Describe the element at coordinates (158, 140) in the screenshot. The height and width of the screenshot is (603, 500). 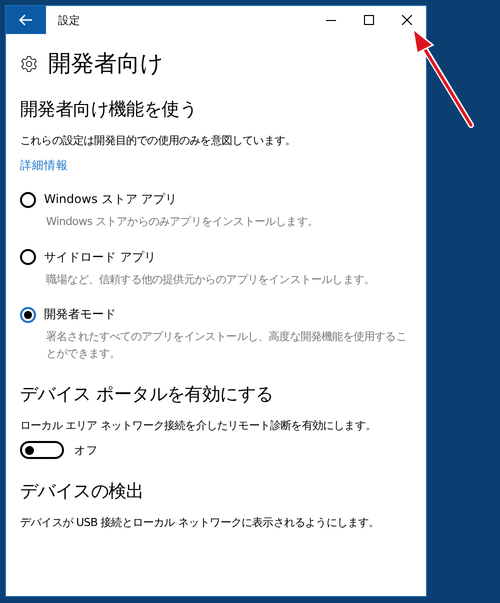
I see `section-description: これらの設定は開発目的での使用のみを意図しています。` at that location.